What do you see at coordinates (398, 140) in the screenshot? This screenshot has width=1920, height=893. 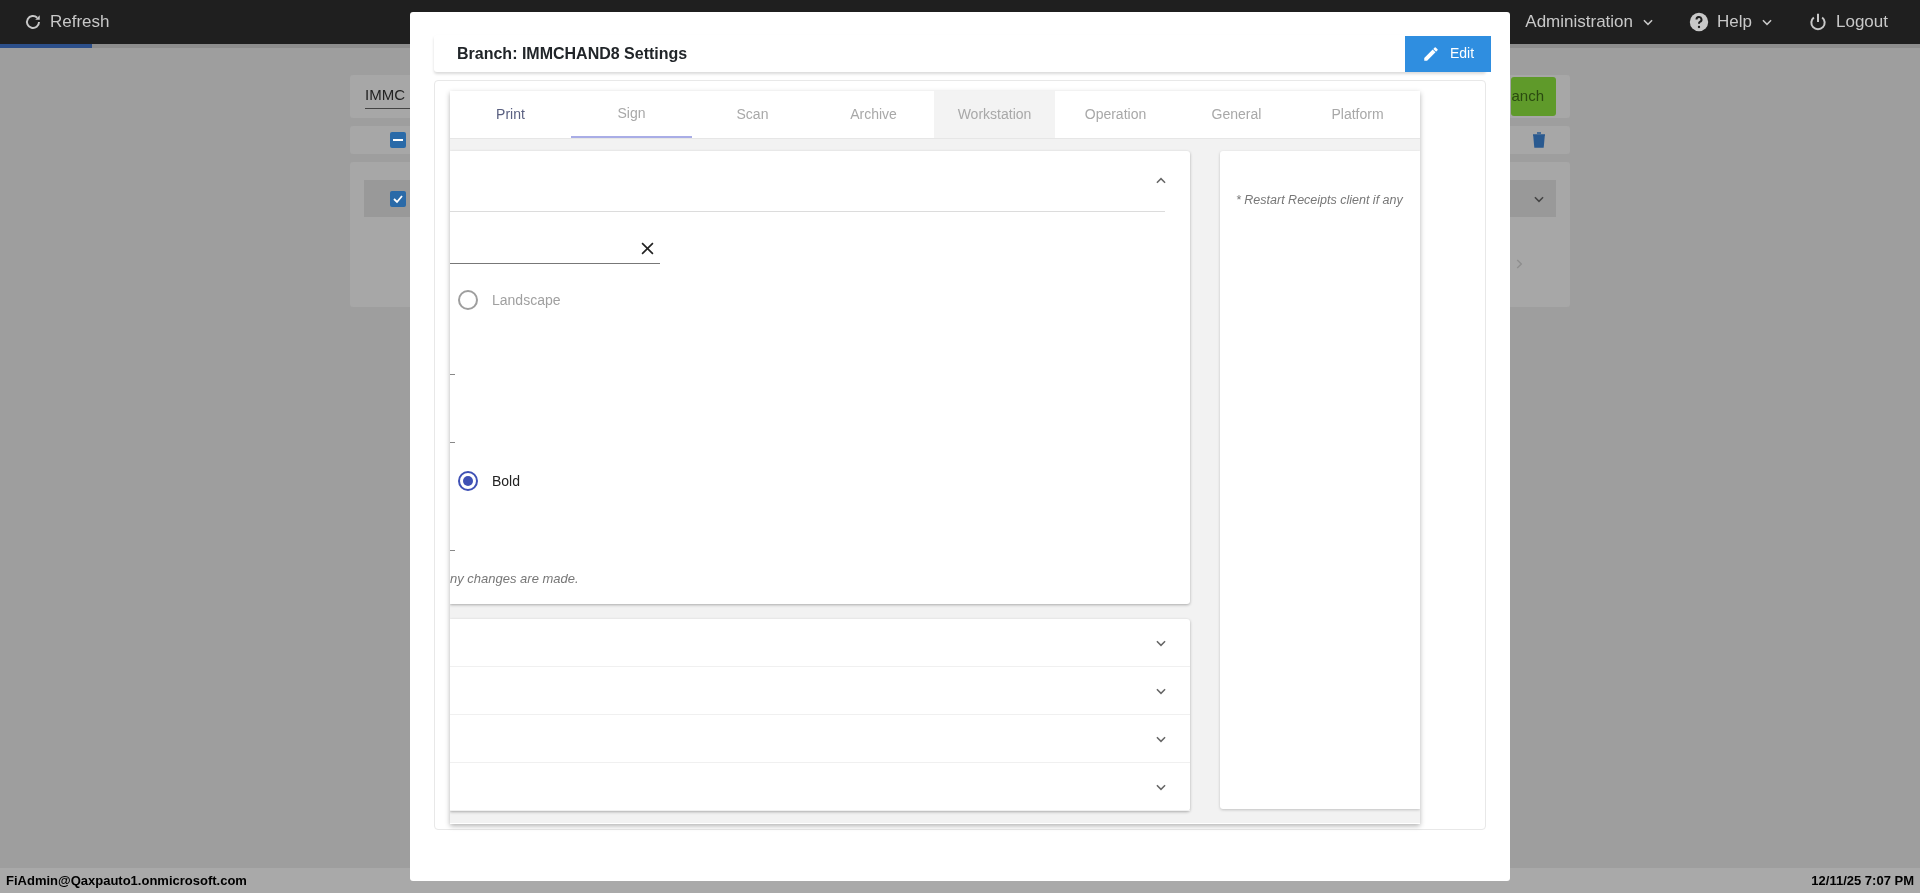 I see `select-all-checkbox` at bounding box center [398, 140].